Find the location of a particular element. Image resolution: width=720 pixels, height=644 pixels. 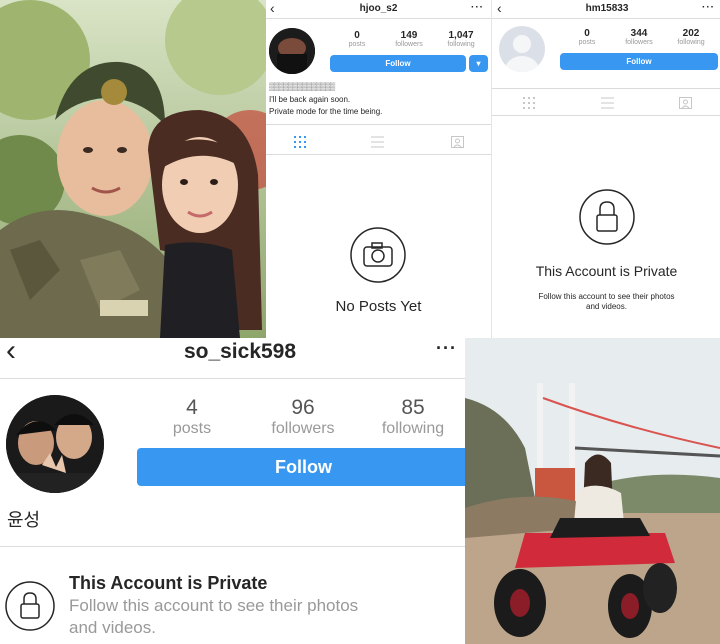

profile-avatar-placeholder is located at coordinates (522, 49).